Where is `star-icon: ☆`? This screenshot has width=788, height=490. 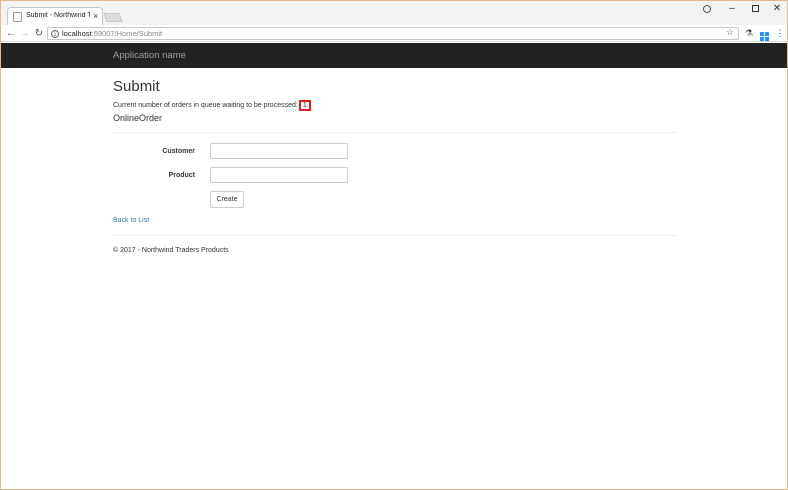 star-icon: ☆ is located at coordinates (730, 32).